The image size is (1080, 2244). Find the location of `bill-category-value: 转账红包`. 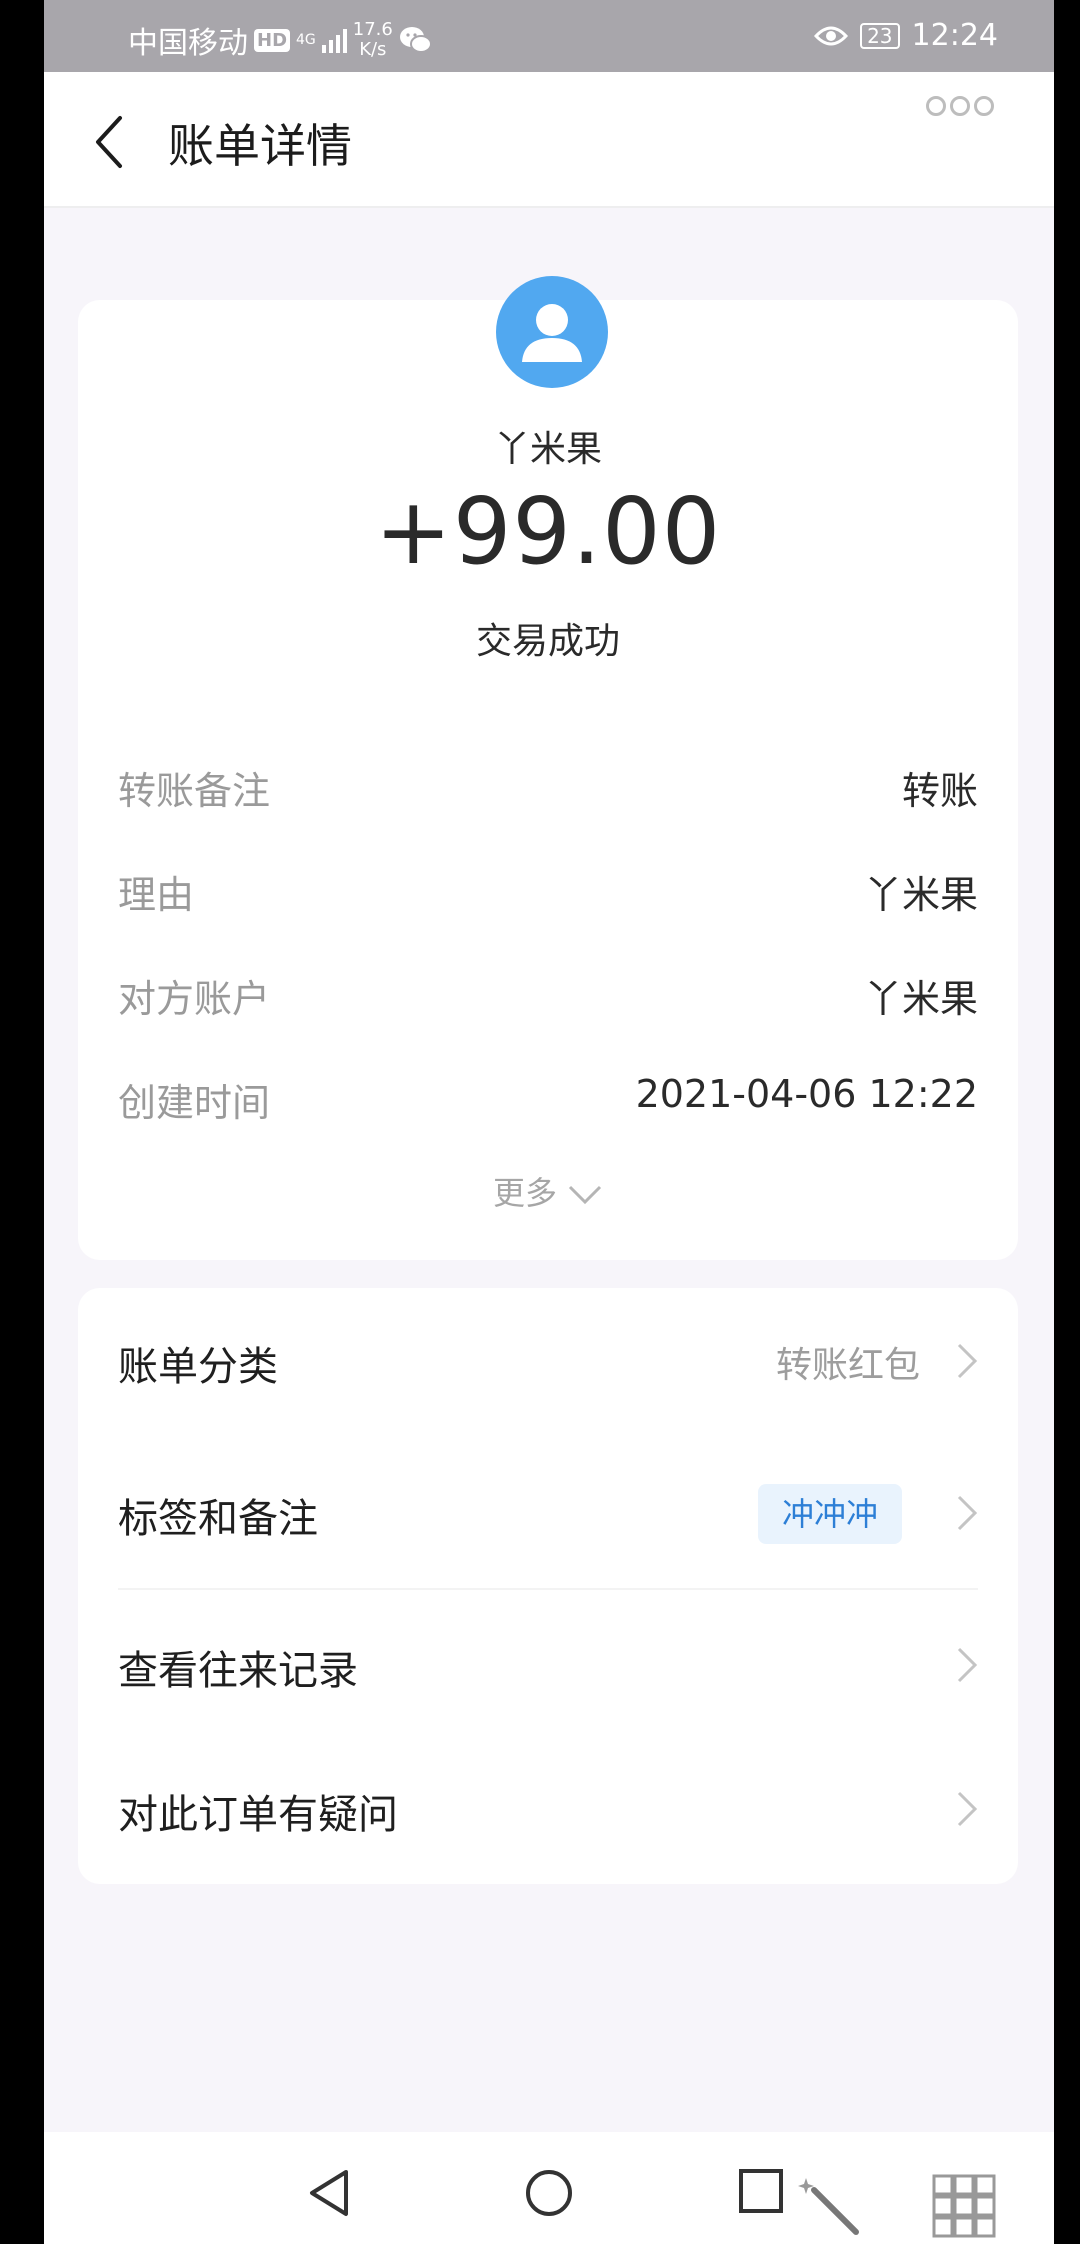

bill-category-value: 转账红包 is located at coordinates (847, 1365).